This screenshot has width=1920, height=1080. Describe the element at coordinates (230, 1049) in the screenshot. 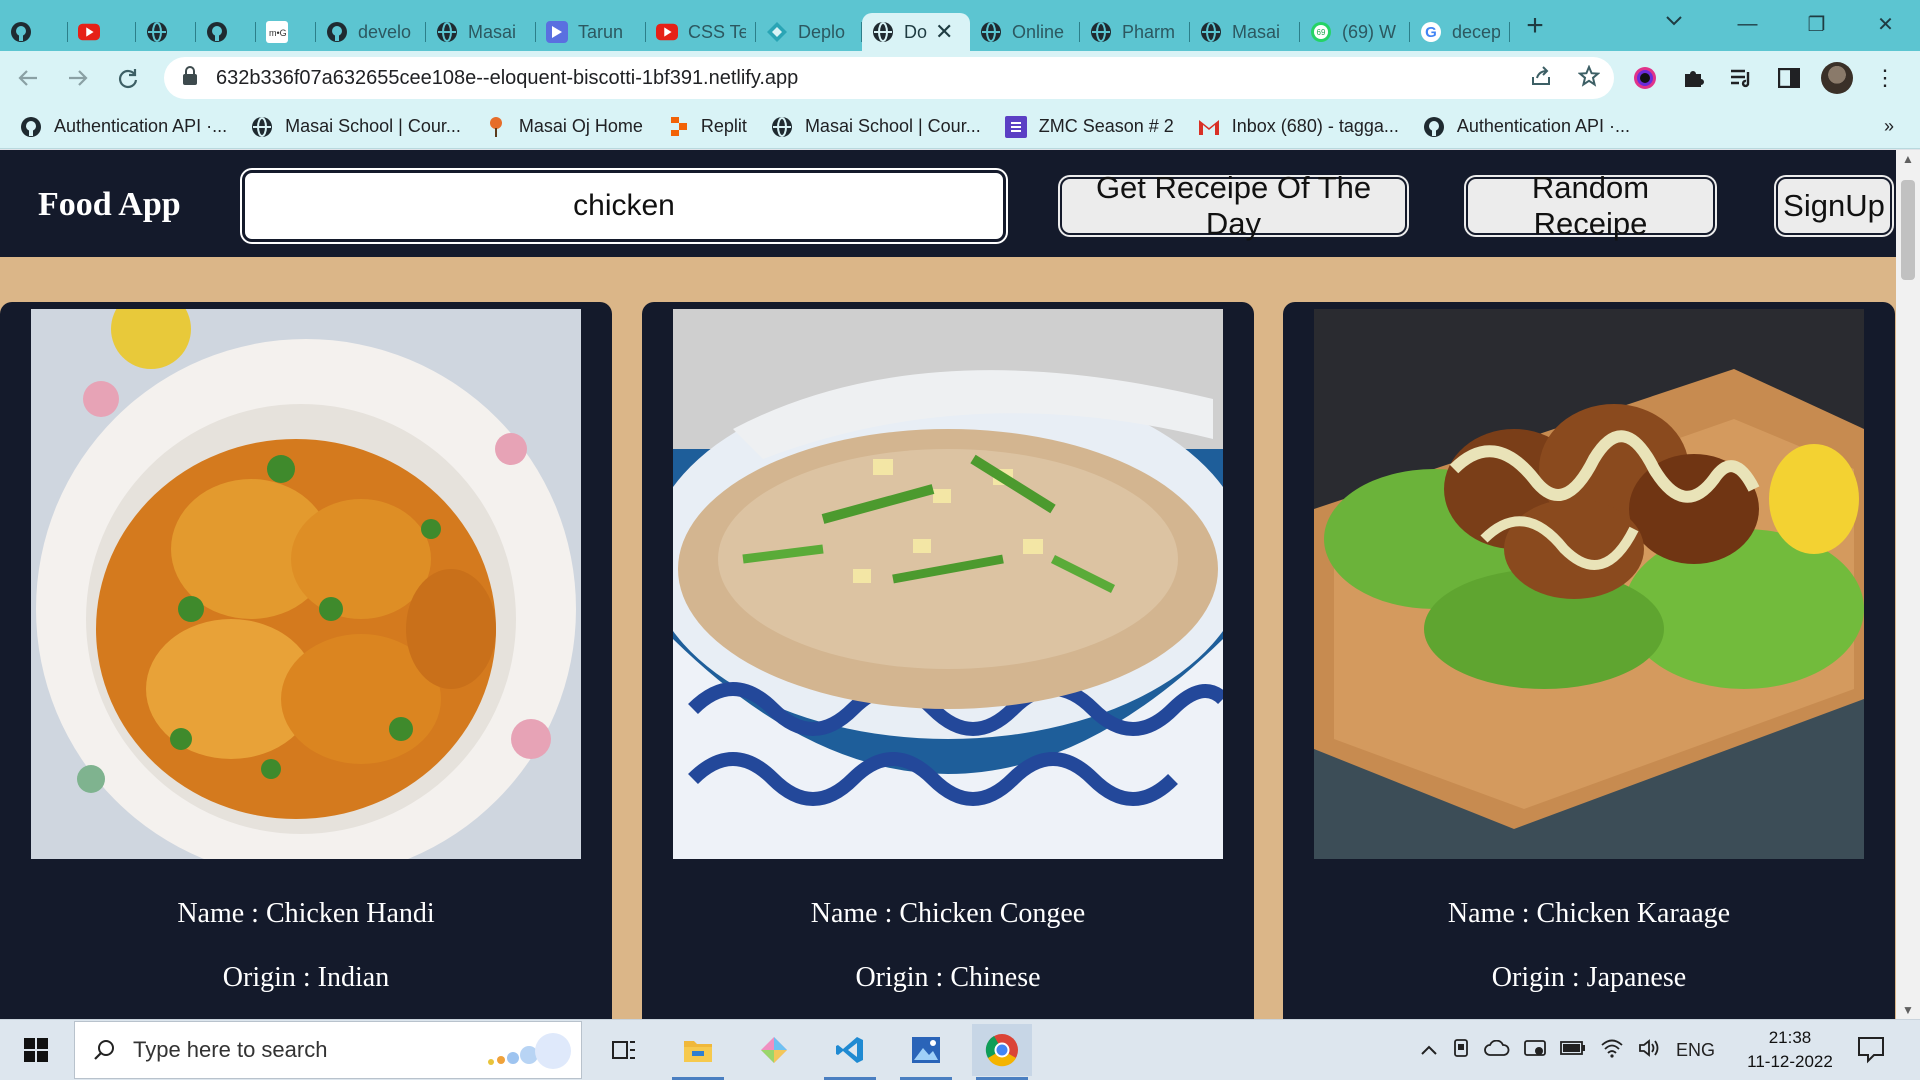

I see `taskbar-search-placeholder: Type here to search` at that location.